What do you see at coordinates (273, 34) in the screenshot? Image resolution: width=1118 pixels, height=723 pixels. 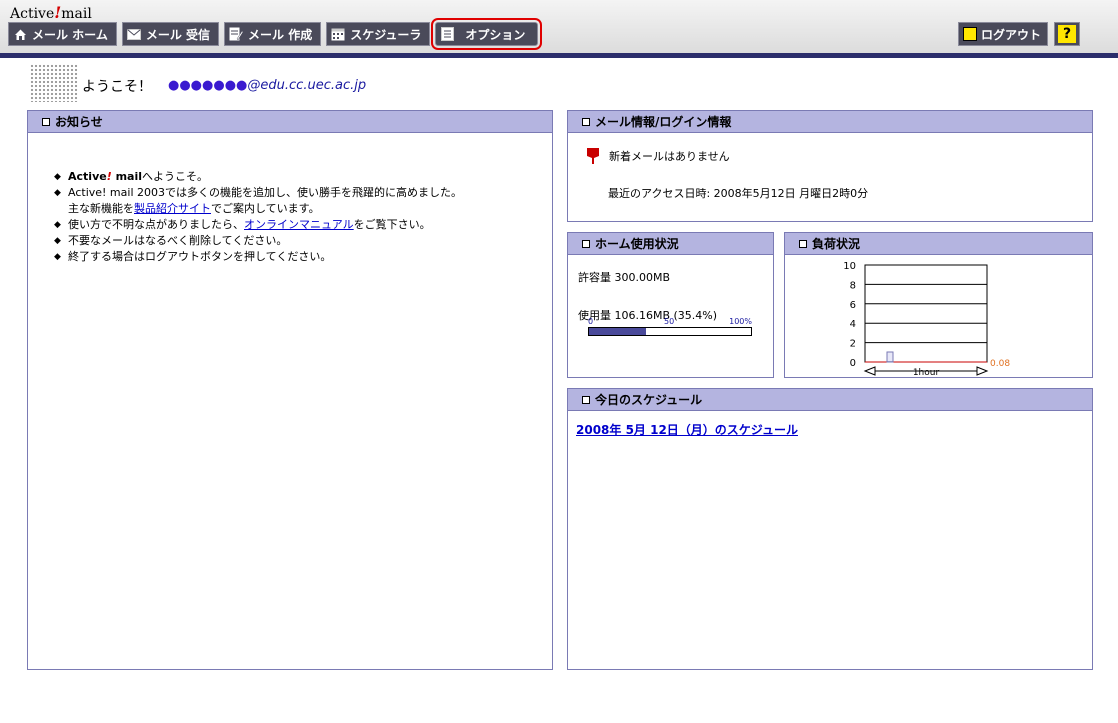 I see `nav-mail-compose-button: メール 作成` at bounding box center [273, 34].